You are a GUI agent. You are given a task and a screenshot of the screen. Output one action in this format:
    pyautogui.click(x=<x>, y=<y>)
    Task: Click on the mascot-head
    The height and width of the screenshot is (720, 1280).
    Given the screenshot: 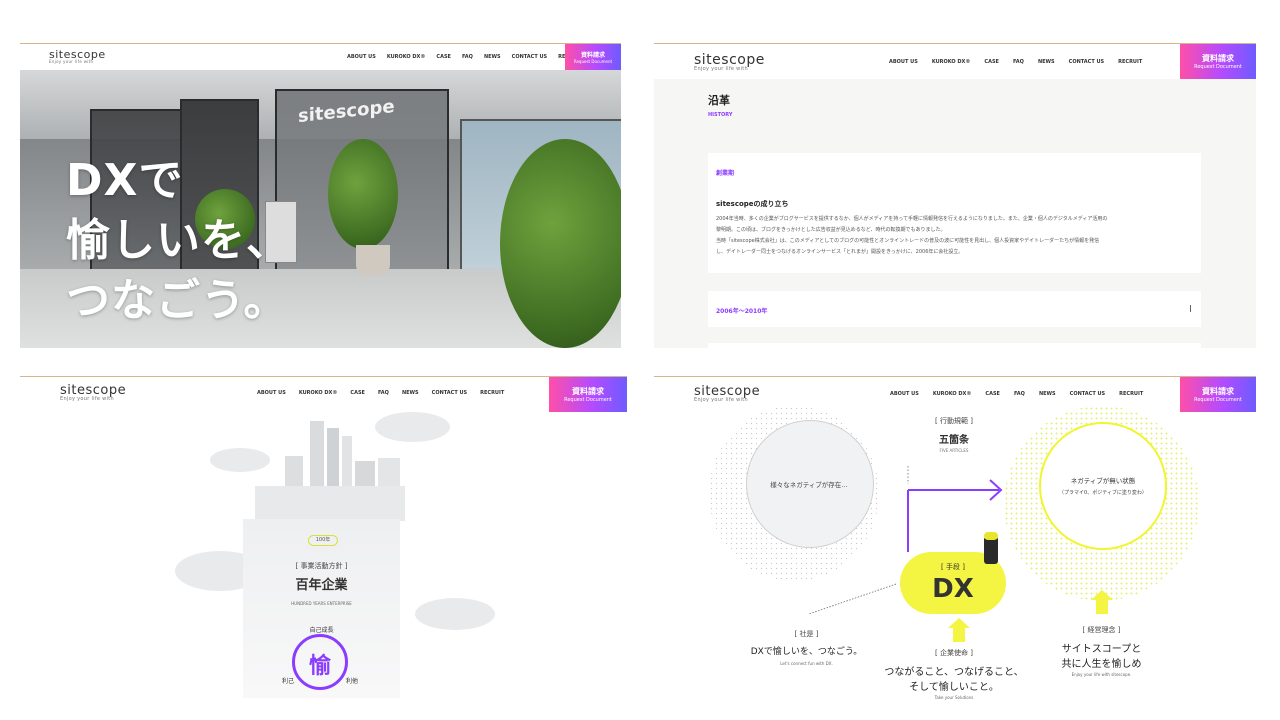 What is the action you would take?
    pyautogui.click(x=991, y=536)
    